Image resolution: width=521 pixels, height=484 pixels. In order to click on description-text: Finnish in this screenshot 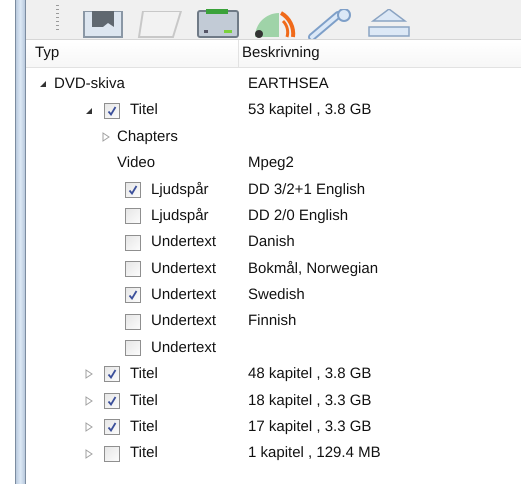, I will do `click(272, 321)`.